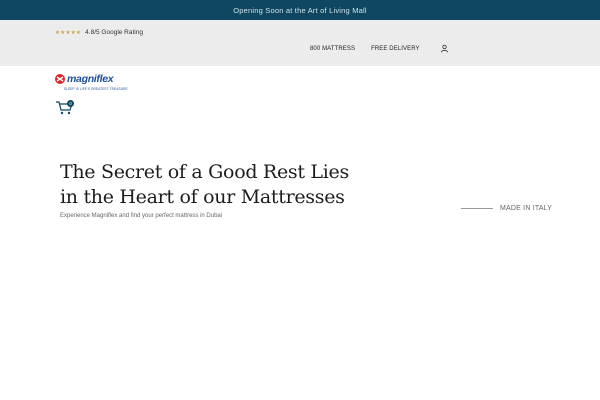  I want to click on rating-text: 4.8/5 Google Rating, so click(114, 32).